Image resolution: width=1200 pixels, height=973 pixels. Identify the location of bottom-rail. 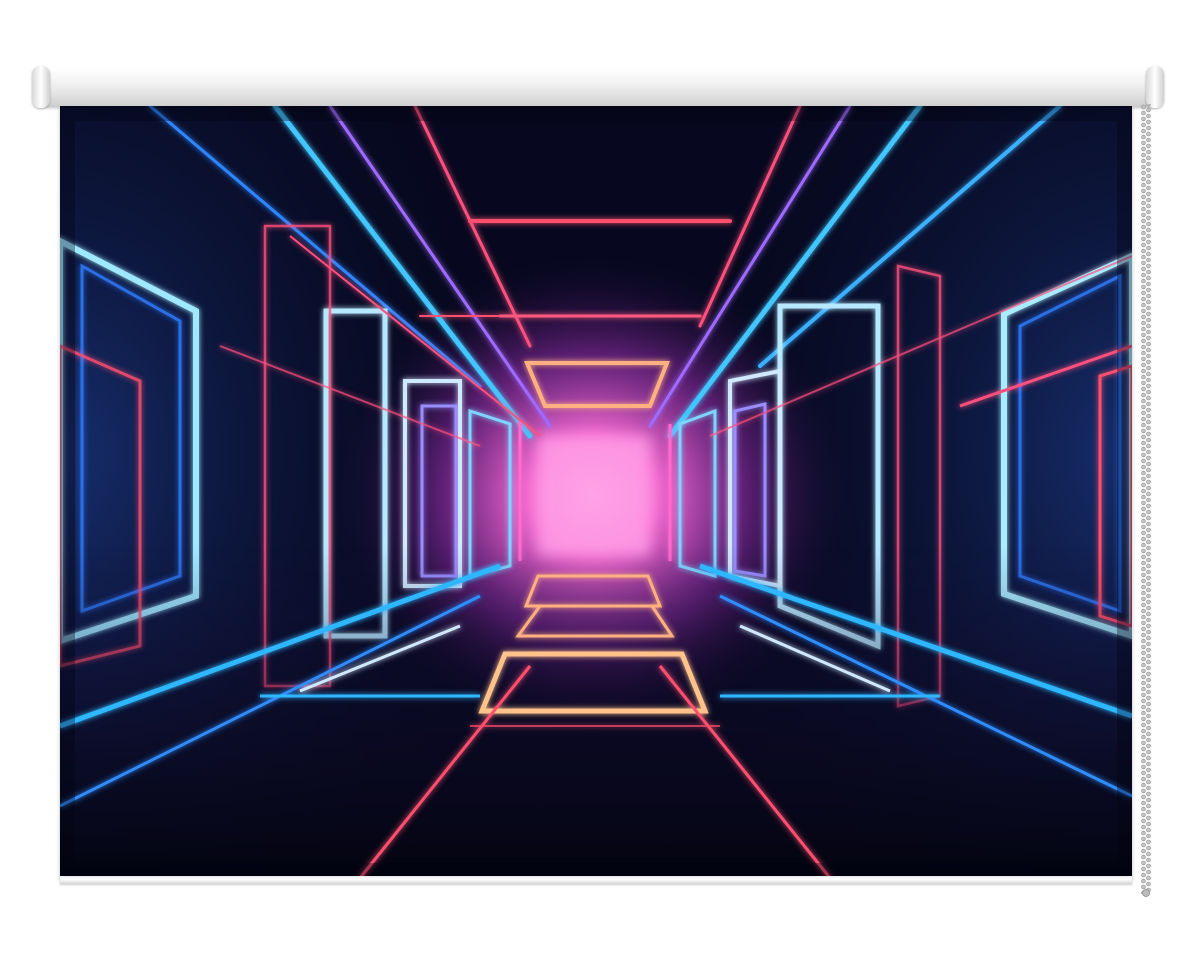
(596, 880).